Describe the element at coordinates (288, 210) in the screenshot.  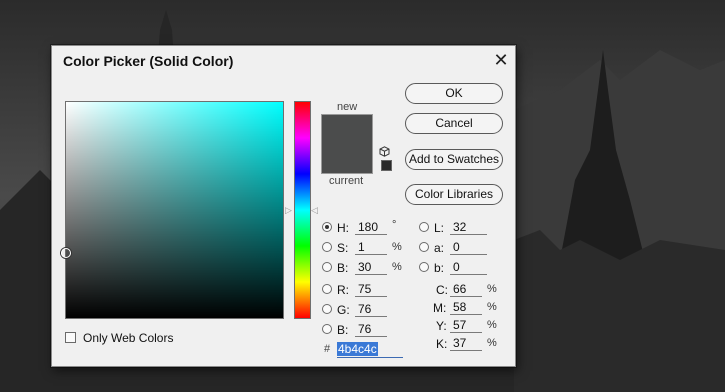
I see `hue-slider-handle-left-icon: ▷` at that location.